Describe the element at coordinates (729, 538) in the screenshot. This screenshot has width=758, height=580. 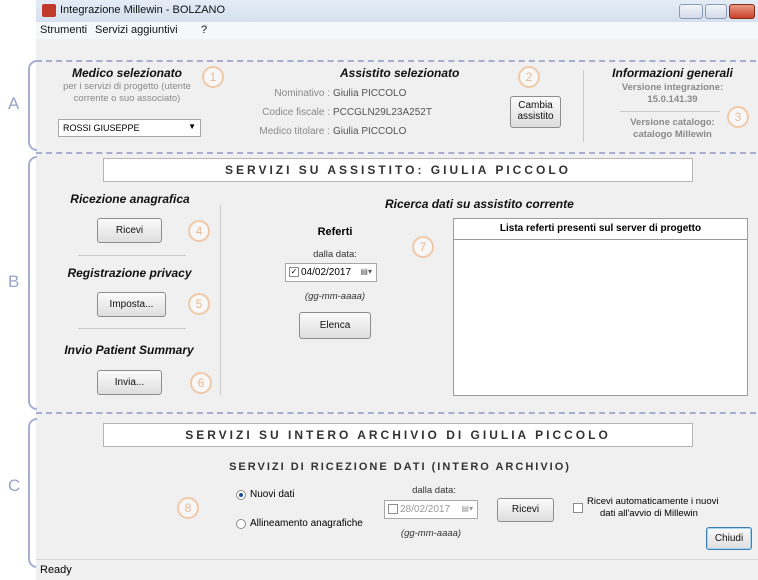
I see `chiudi-button: Chiudi` at that location.